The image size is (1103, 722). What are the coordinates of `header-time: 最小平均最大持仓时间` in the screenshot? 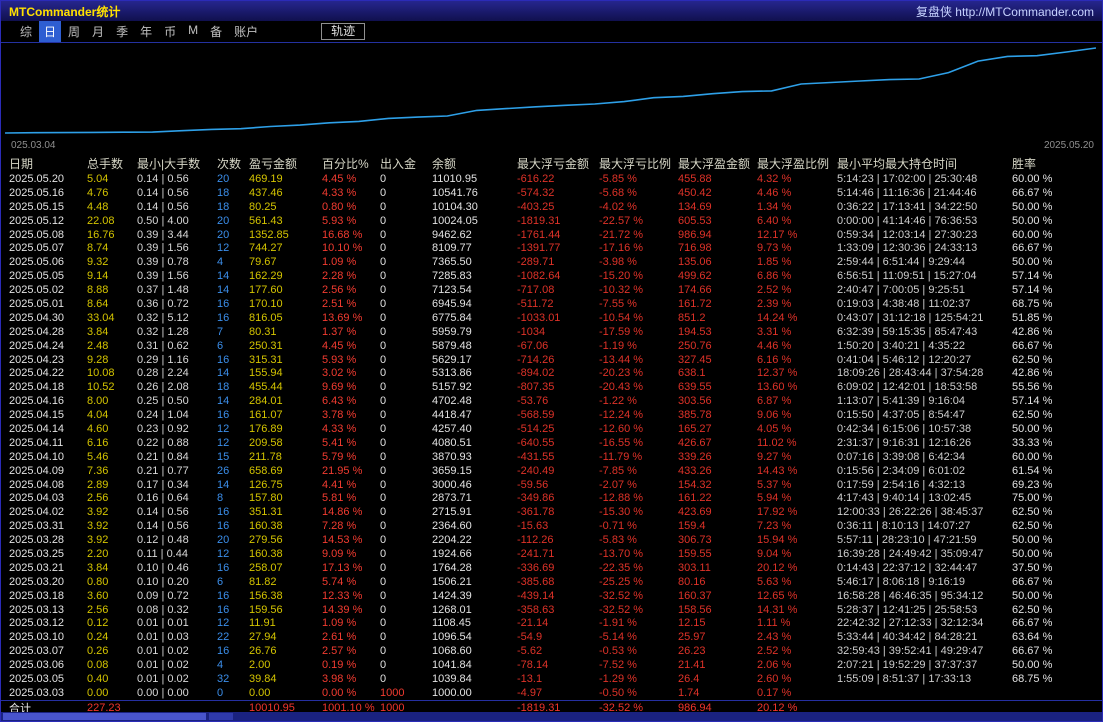 It's located at (924, 163).